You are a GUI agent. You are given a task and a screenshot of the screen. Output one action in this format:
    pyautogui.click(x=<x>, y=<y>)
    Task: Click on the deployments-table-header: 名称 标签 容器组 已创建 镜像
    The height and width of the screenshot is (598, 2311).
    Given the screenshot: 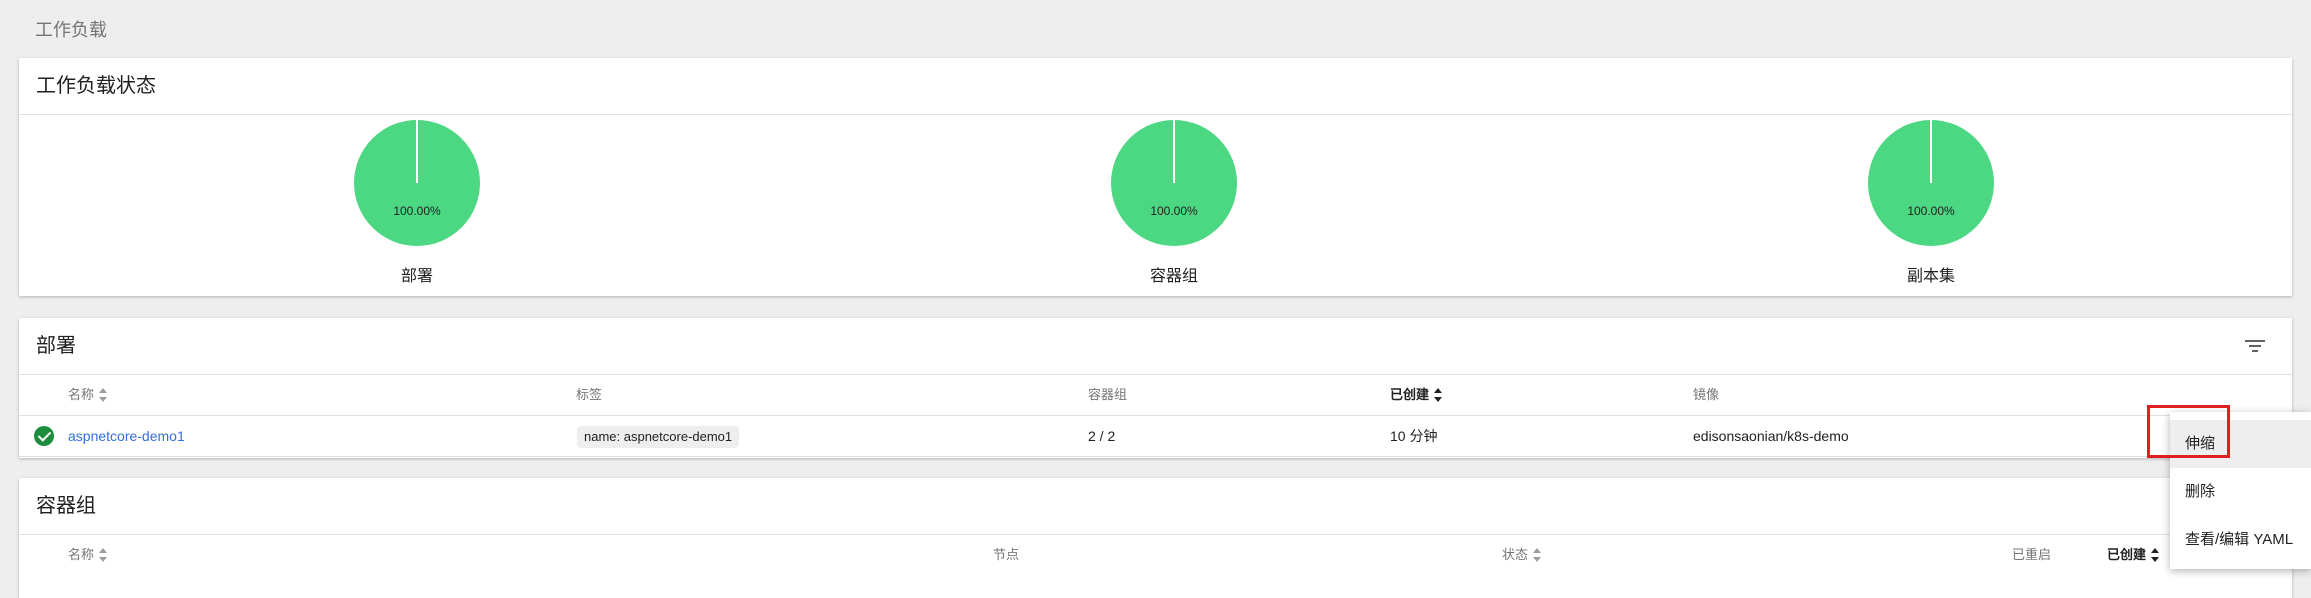 What is the action you would take?
    pyautogui.click(x=1155, y=395)
    